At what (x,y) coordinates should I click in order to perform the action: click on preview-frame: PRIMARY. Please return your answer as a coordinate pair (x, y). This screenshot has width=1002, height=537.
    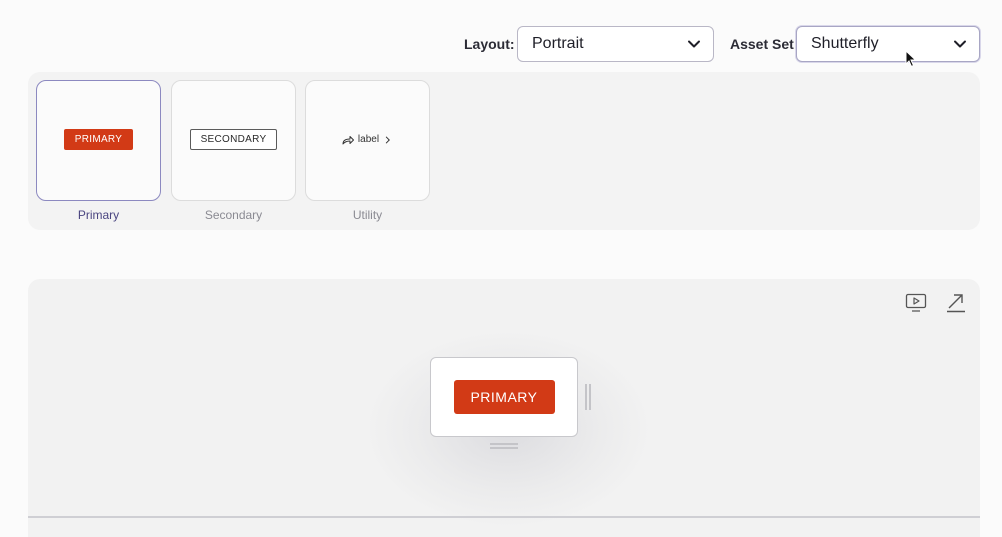
    Looking at the image, I should click on (504, 397).